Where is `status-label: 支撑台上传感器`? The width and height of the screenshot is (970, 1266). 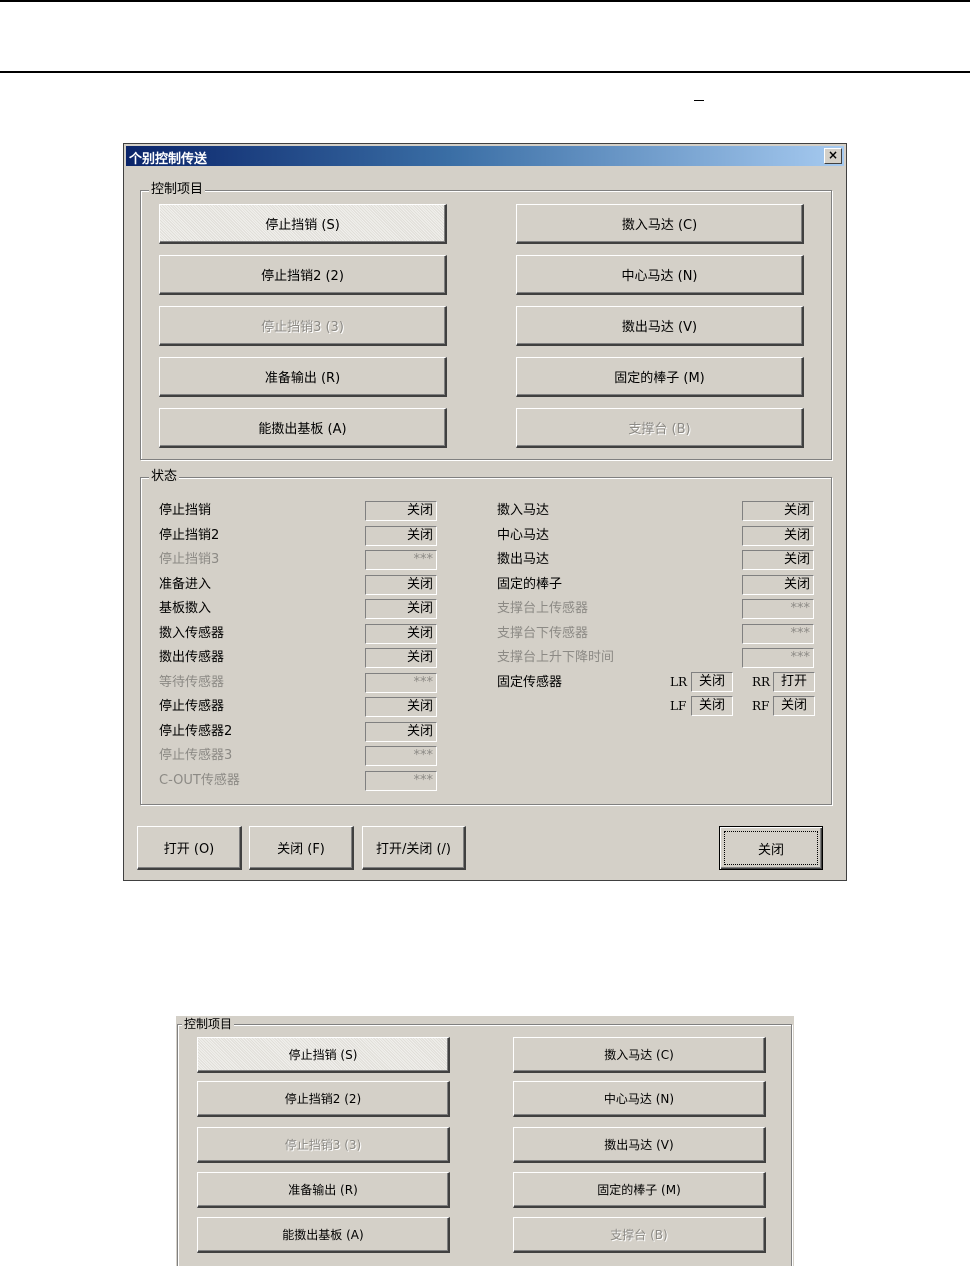 status-label: 支撑台上传感器 is located at coordinates (543, 608).